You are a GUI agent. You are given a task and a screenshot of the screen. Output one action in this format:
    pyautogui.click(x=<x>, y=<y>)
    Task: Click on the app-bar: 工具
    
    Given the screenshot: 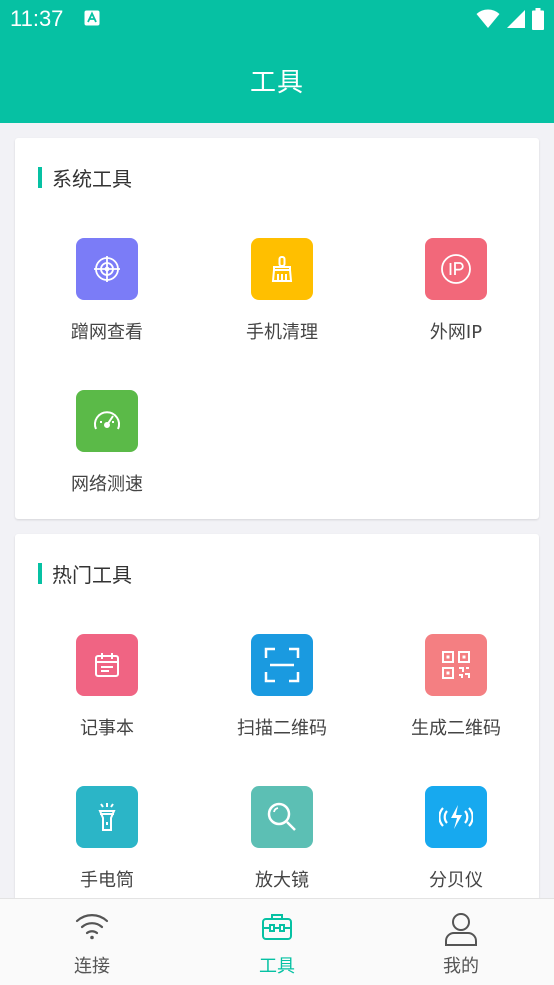 What is the action you would take?
    pyautogui.click(x=277, y=81)
    